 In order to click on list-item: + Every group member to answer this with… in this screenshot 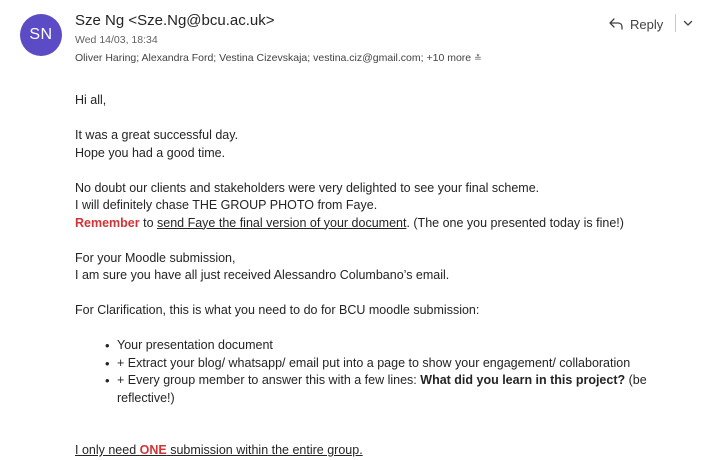, I will do `click(400, 389)`.